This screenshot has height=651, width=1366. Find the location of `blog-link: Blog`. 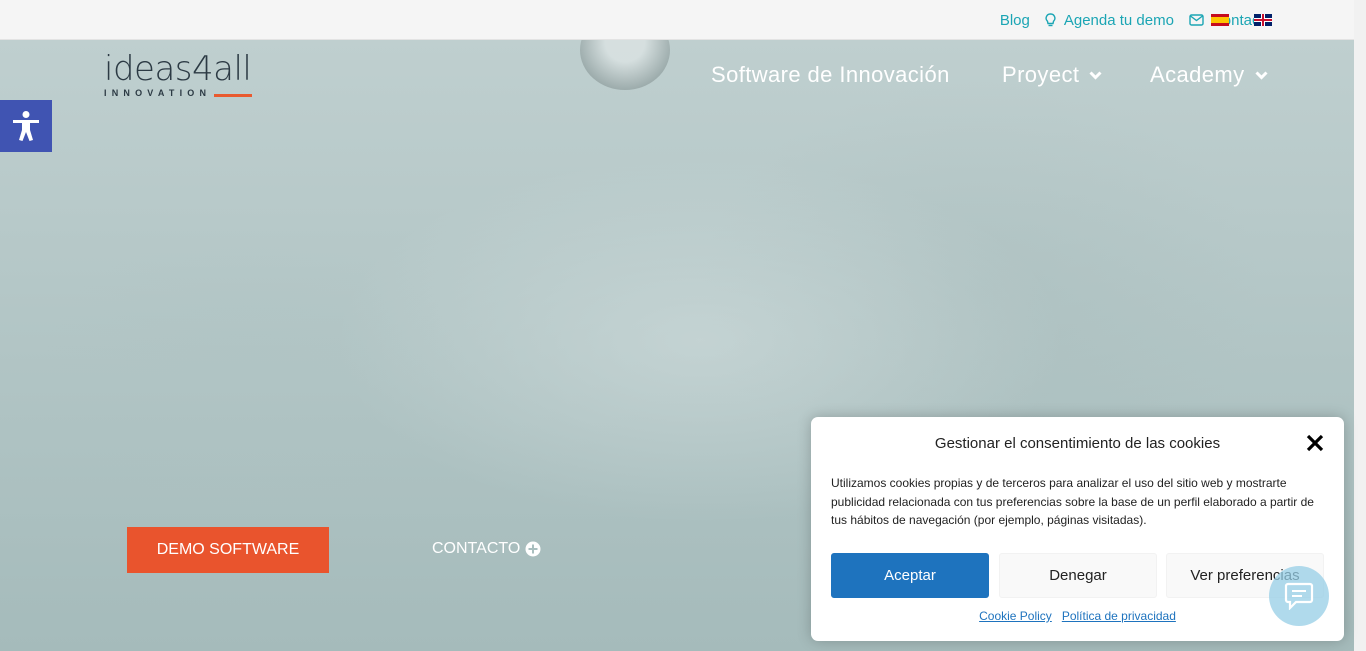

blog-link: Blog is located at coordinates (1015, 20).